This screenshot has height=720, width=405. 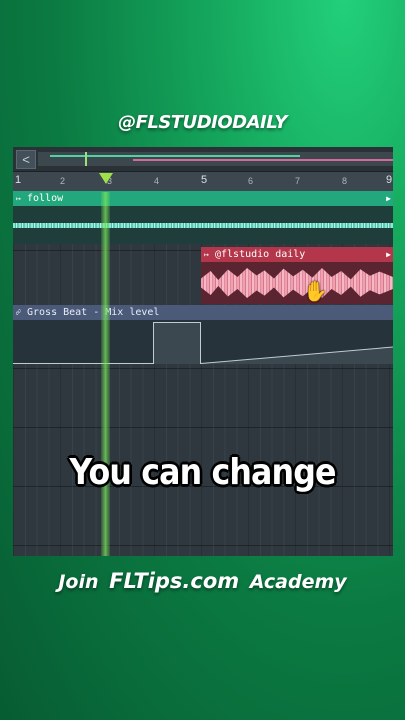 What do you see at coordinates (174, 581) in the screenshot?
I see `footer-brand: FLTips.com` at bounding box center [174, 581].